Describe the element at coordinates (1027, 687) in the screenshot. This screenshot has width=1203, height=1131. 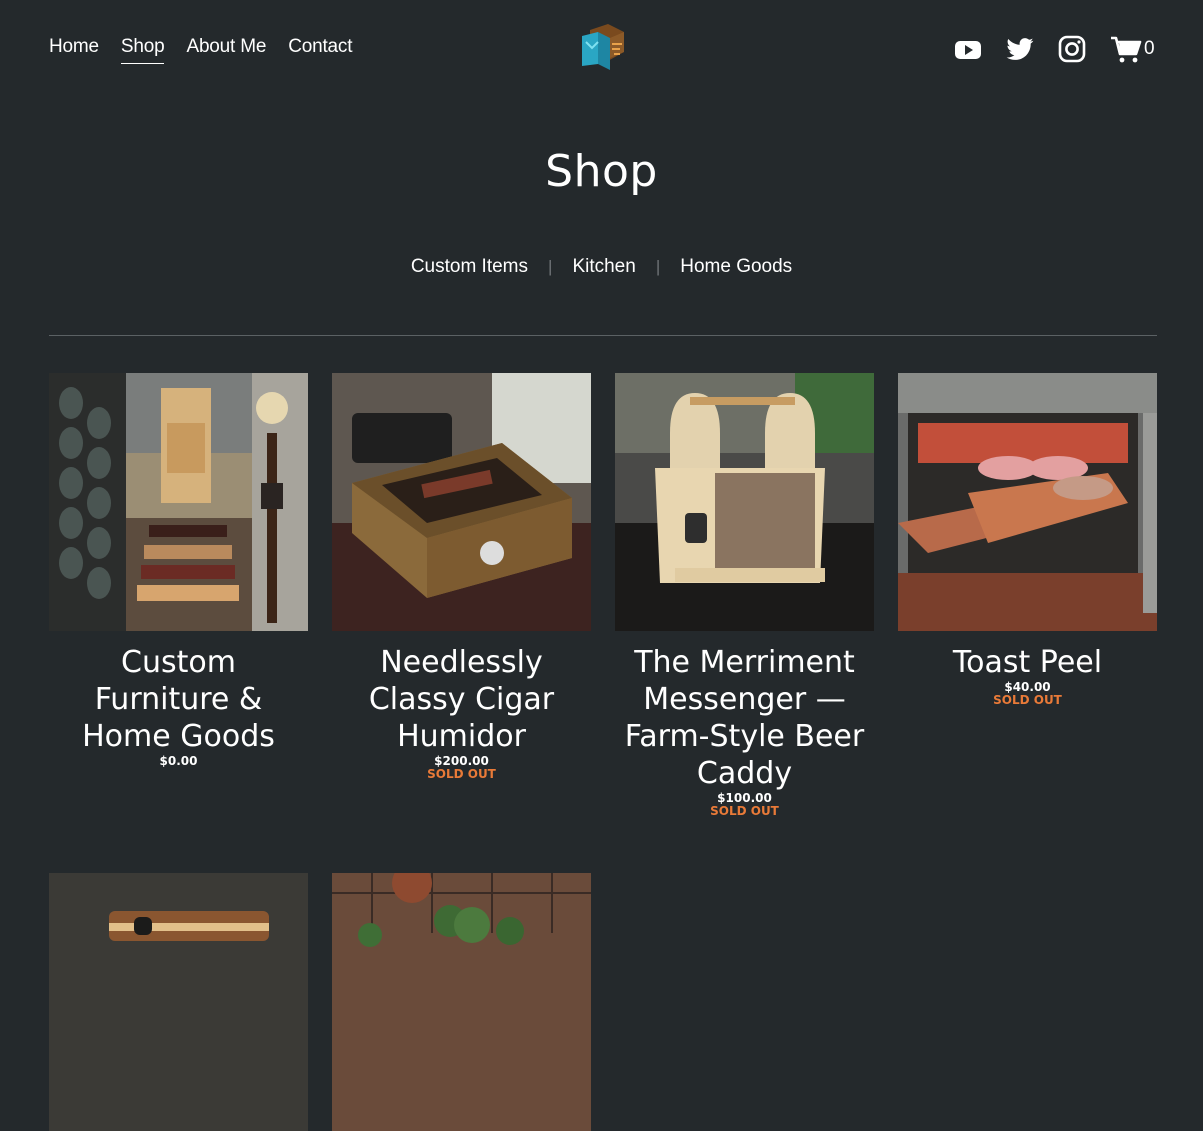
I see `product-price: $40.00` at that location.